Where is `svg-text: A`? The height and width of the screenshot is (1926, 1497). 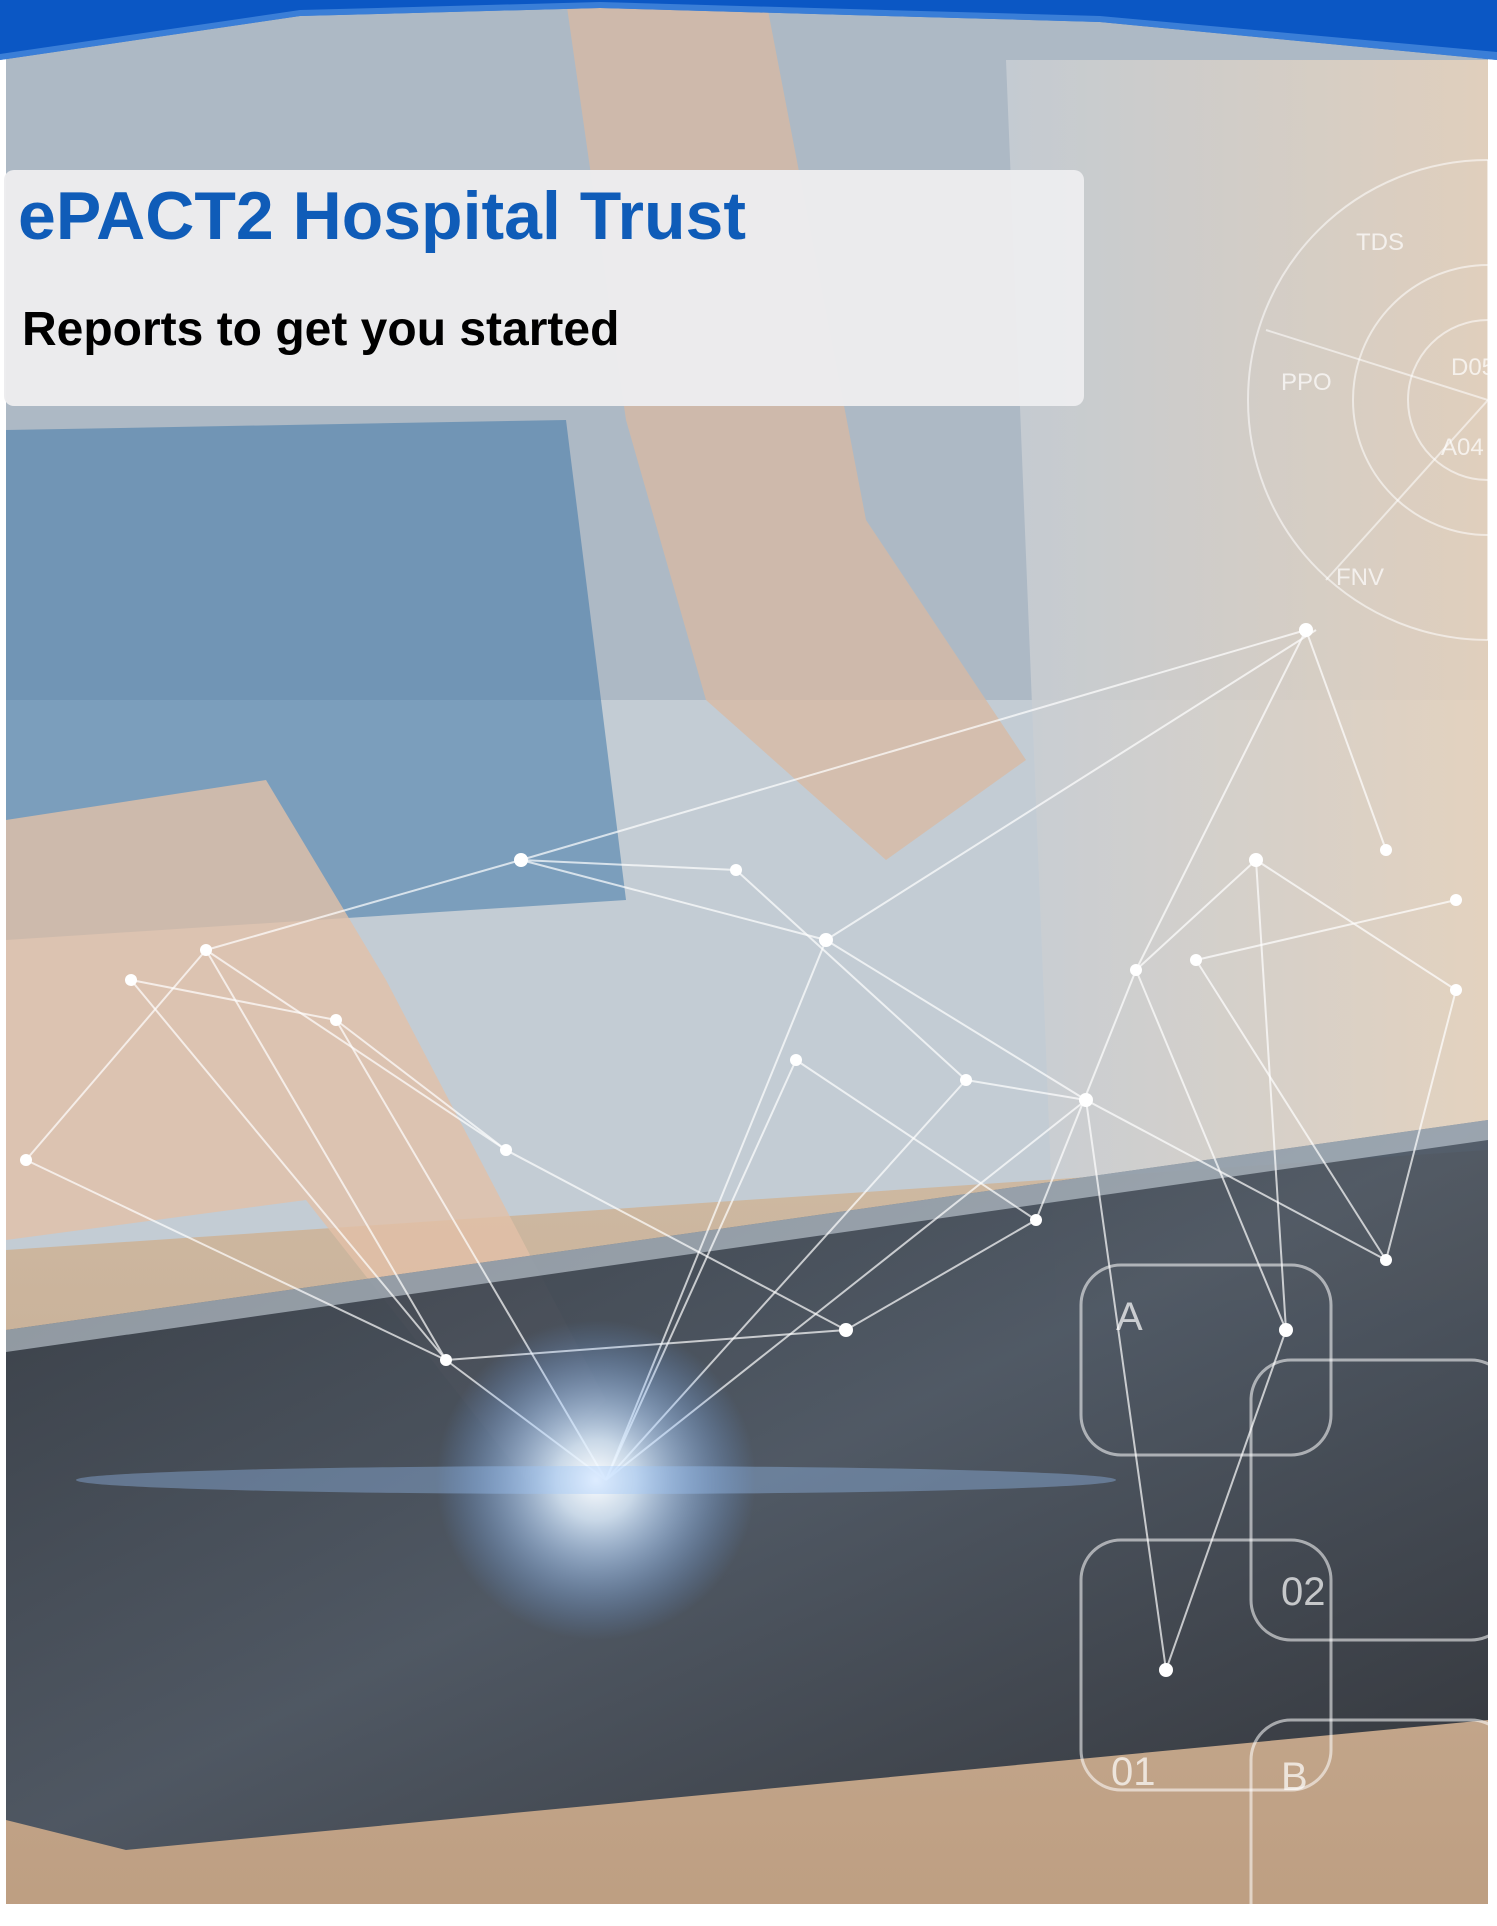
svg-text: A is located at coordinates (1129, 1317).